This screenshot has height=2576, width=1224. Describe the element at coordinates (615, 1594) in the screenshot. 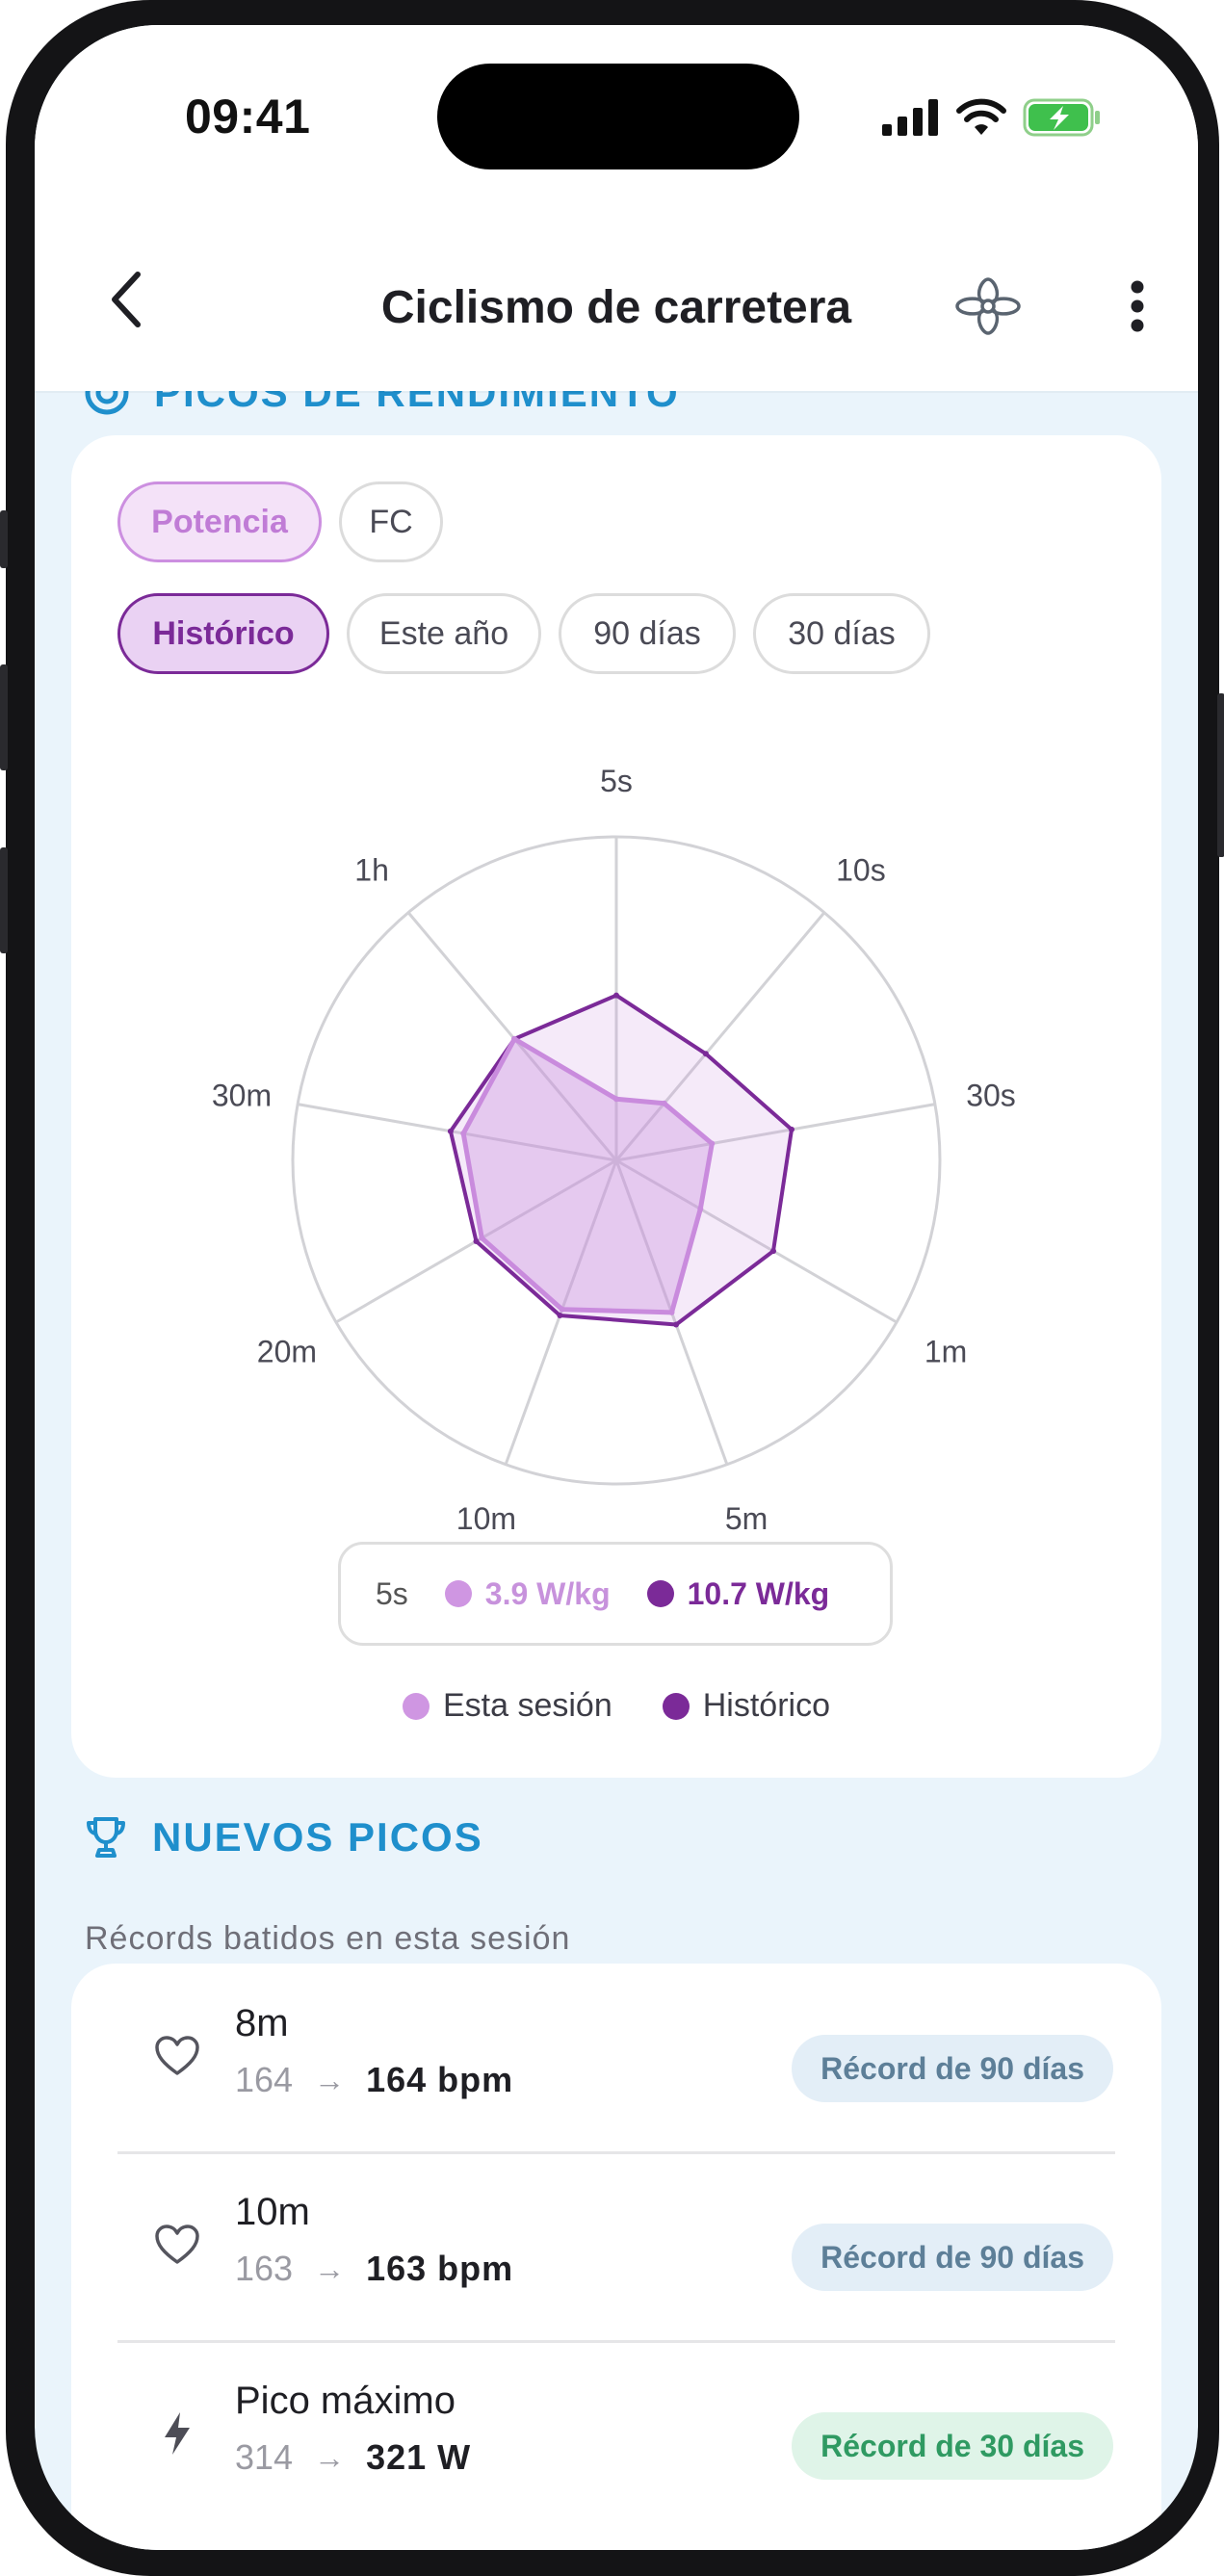

I see `chart-tooltip: 5s 3.9 W/kg 10.7 W/kg` at that location.